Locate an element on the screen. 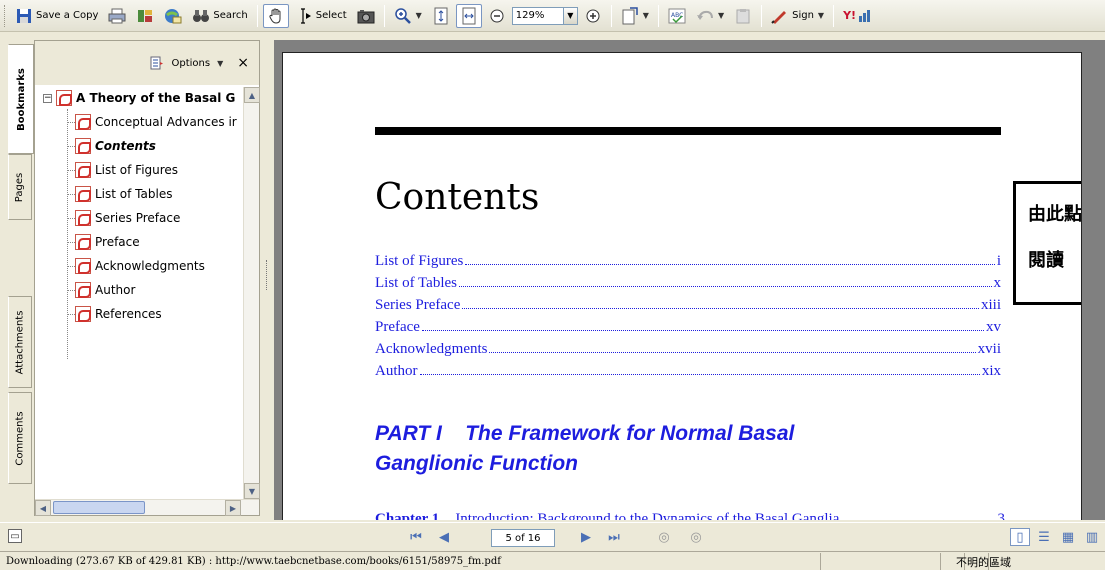  select-tool-button: Select is located at coordinates (321, 16).